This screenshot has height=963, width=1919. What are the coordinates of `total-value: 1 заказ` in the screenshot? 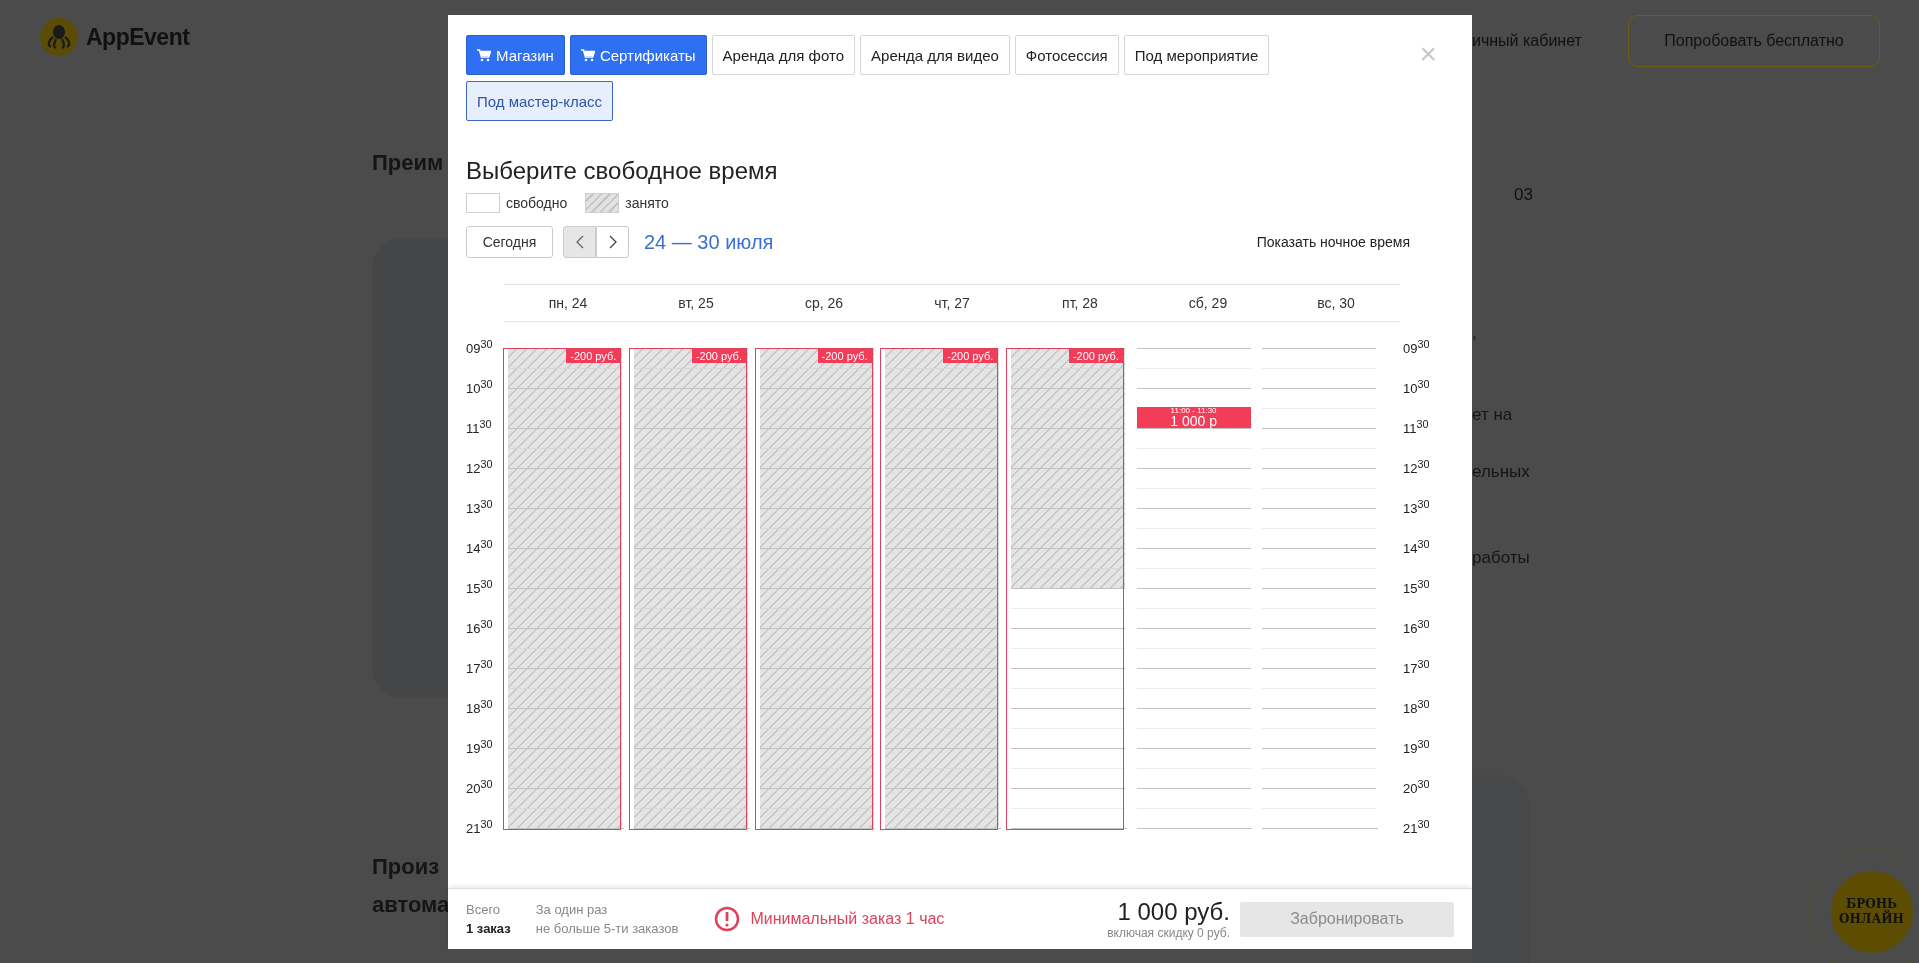 It's located at (488, 928).